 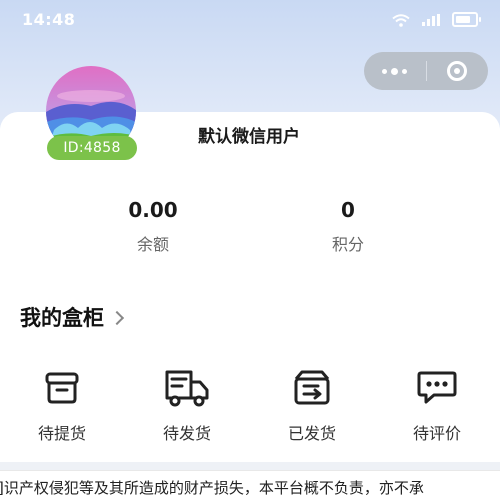 I want to click on notice-marquee: ]识产权侵犯等及其所造成的财产损失，本平台概不负责，亦不承, so click(x=250, y=485).